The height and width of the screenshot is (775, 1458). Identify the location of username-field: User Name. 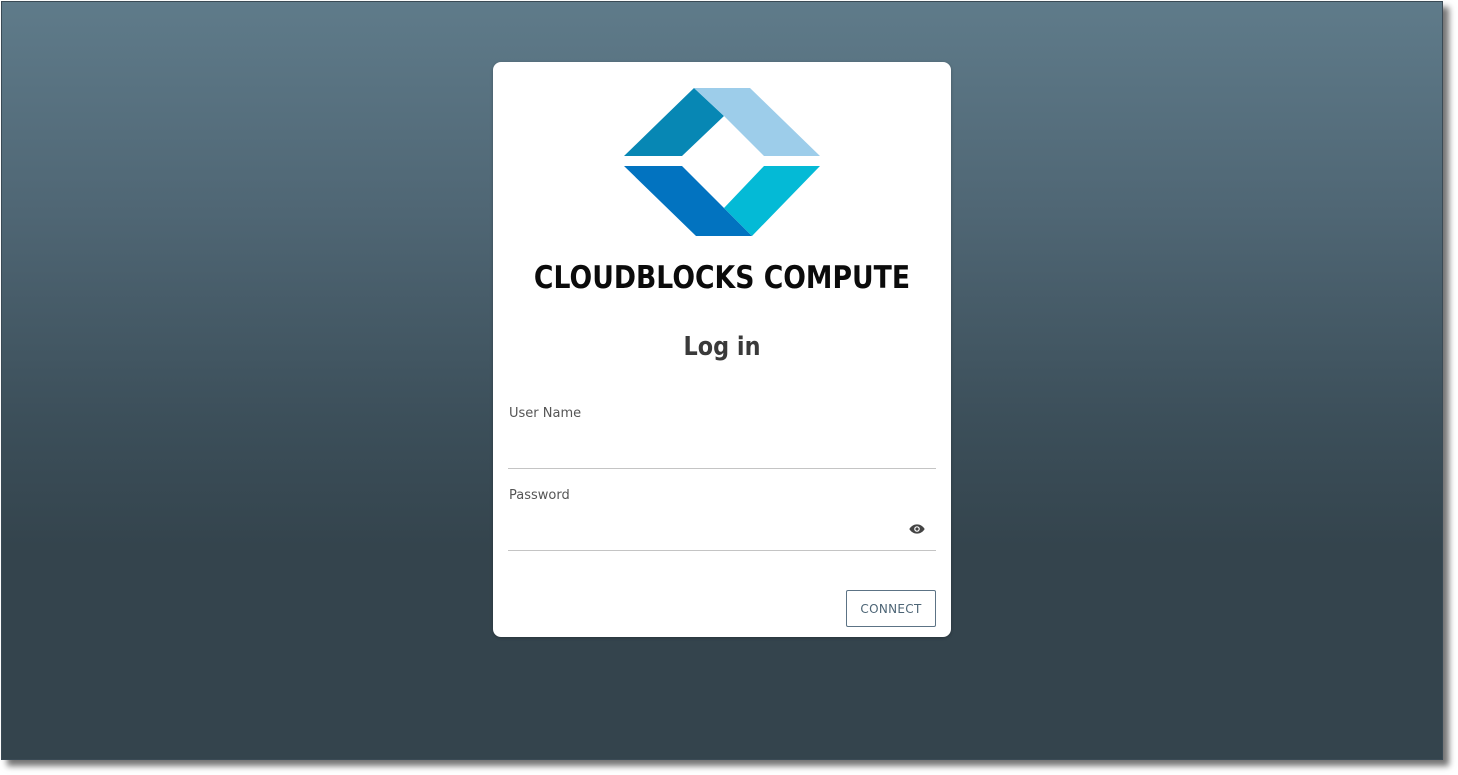
(722, 438).